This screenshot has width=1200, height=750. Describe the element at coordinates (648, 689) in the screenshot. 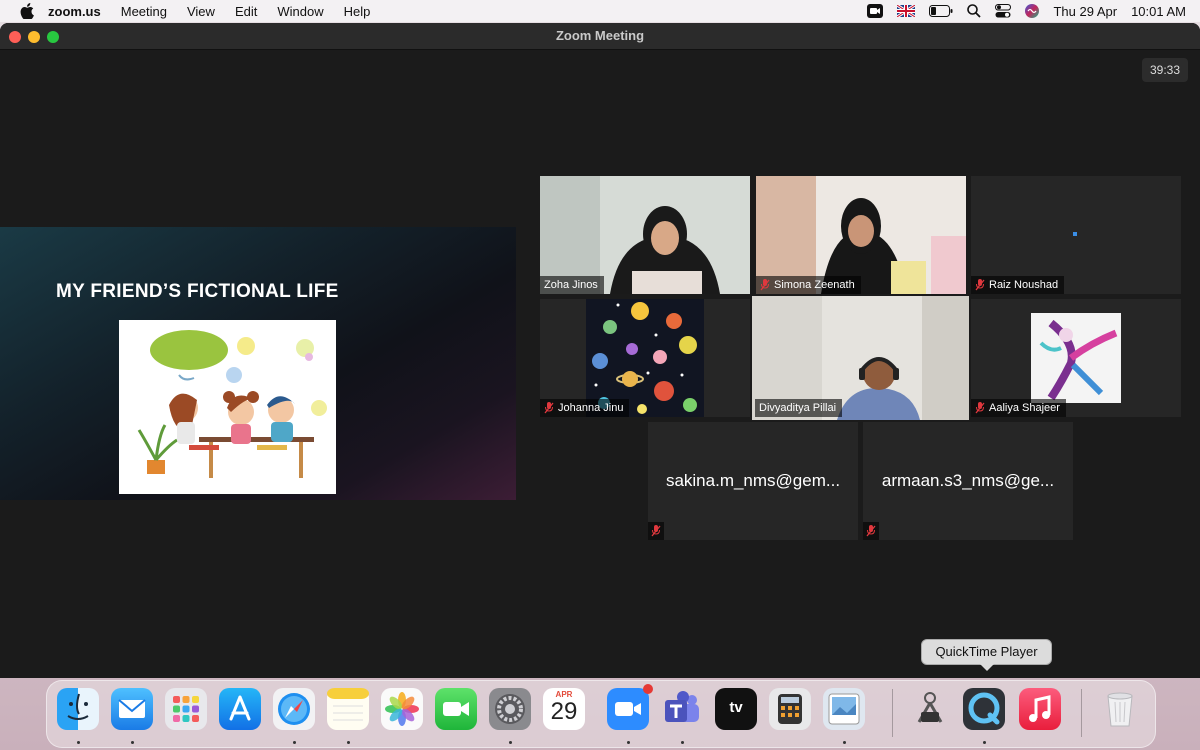

I see `notification-badge` at that location.